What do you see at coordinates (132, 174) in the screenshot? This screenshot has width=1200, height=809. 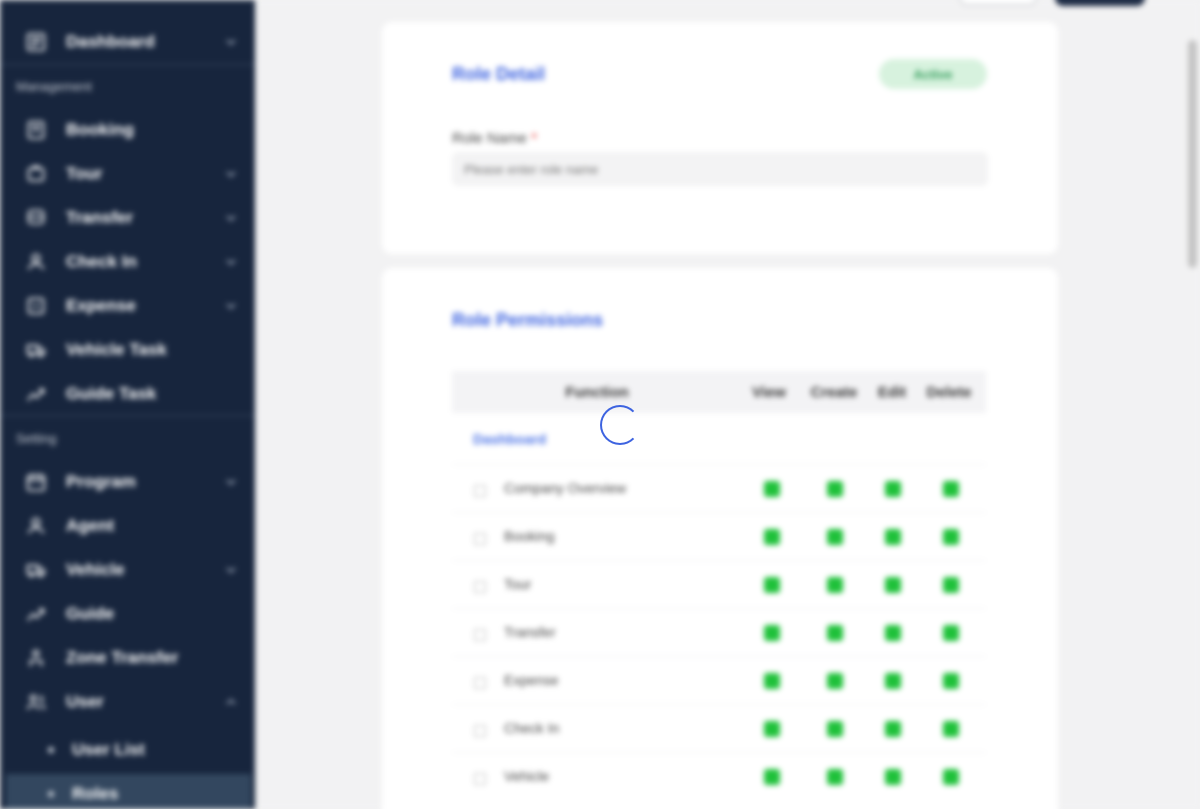 I see `sidebar-item-tour: Tour` at bounding box center [132, 174].